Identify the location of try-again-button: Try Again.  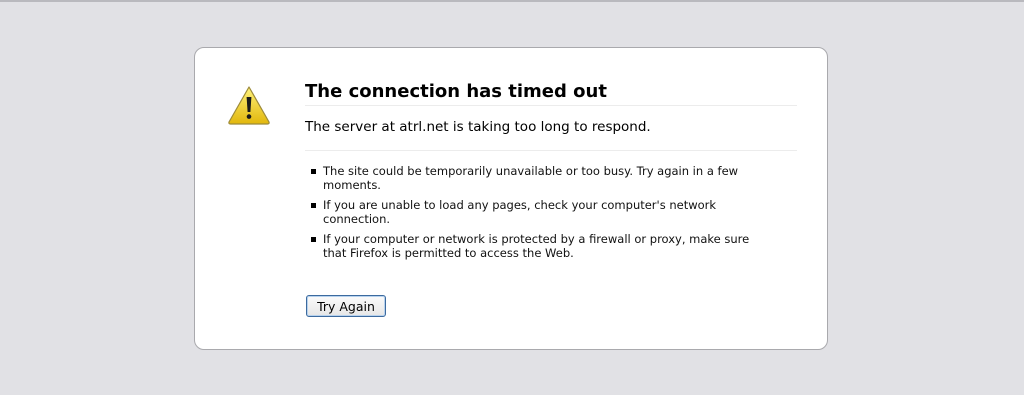
(346, 306).